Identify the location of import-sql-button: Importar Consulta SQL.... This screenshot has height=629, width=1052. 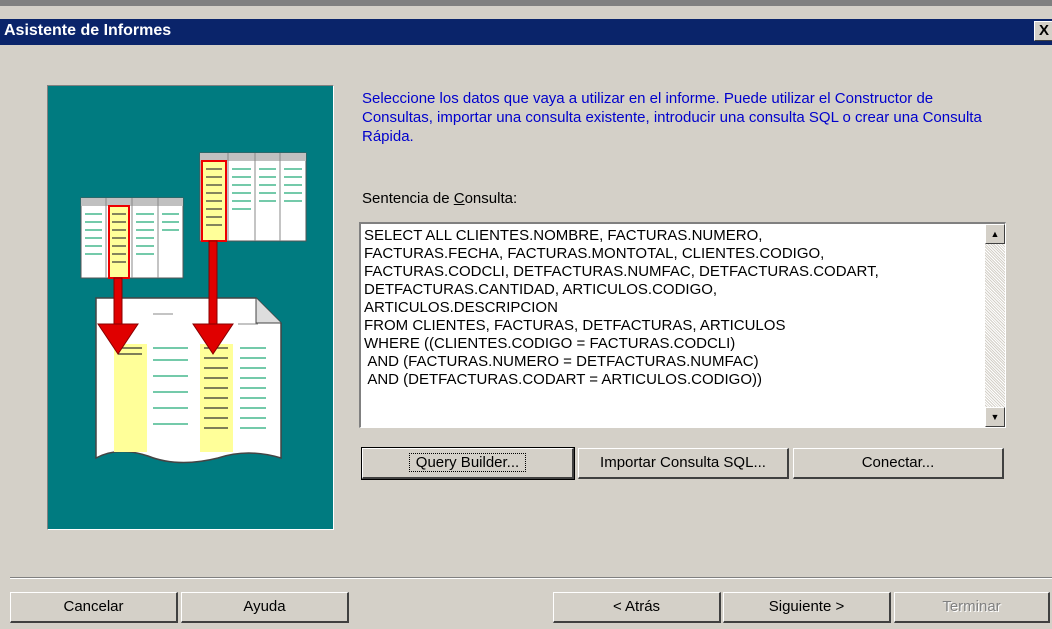
(683, 463).